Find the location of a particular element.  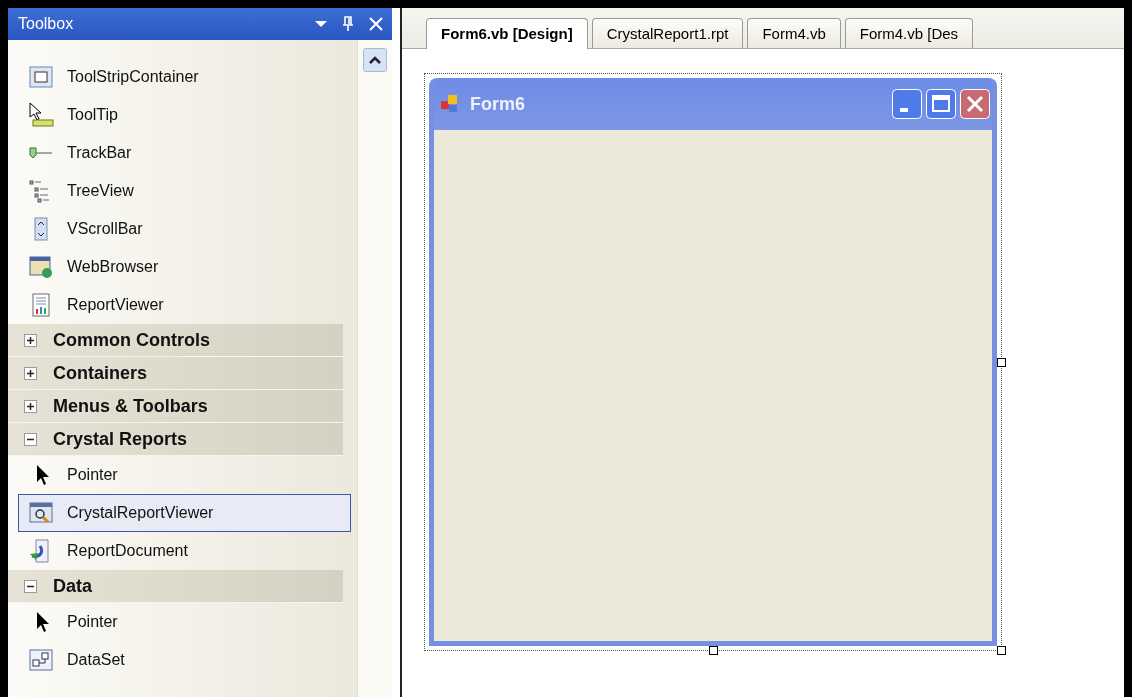

document-tab: Form4.vb [Des is located at coordinates (909, 33).